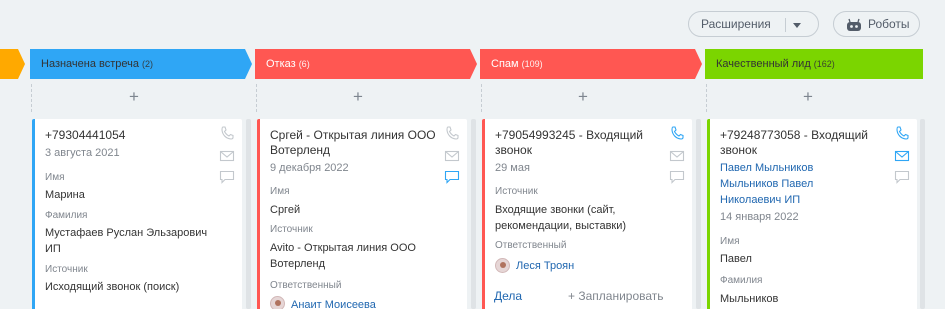 The image size is (945, 309). What do you see at coordinates (889, 24) in the screenshot?
I see `robots-label: Роботы` at bounding box center [889, 24].